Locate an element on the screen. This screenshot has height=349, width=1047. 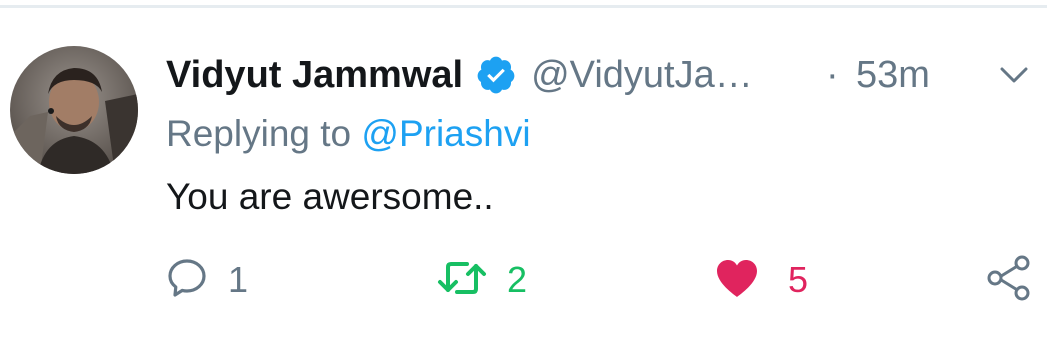
author-display-name: Vidyut Jammwal is located at coordinates (314, 75).